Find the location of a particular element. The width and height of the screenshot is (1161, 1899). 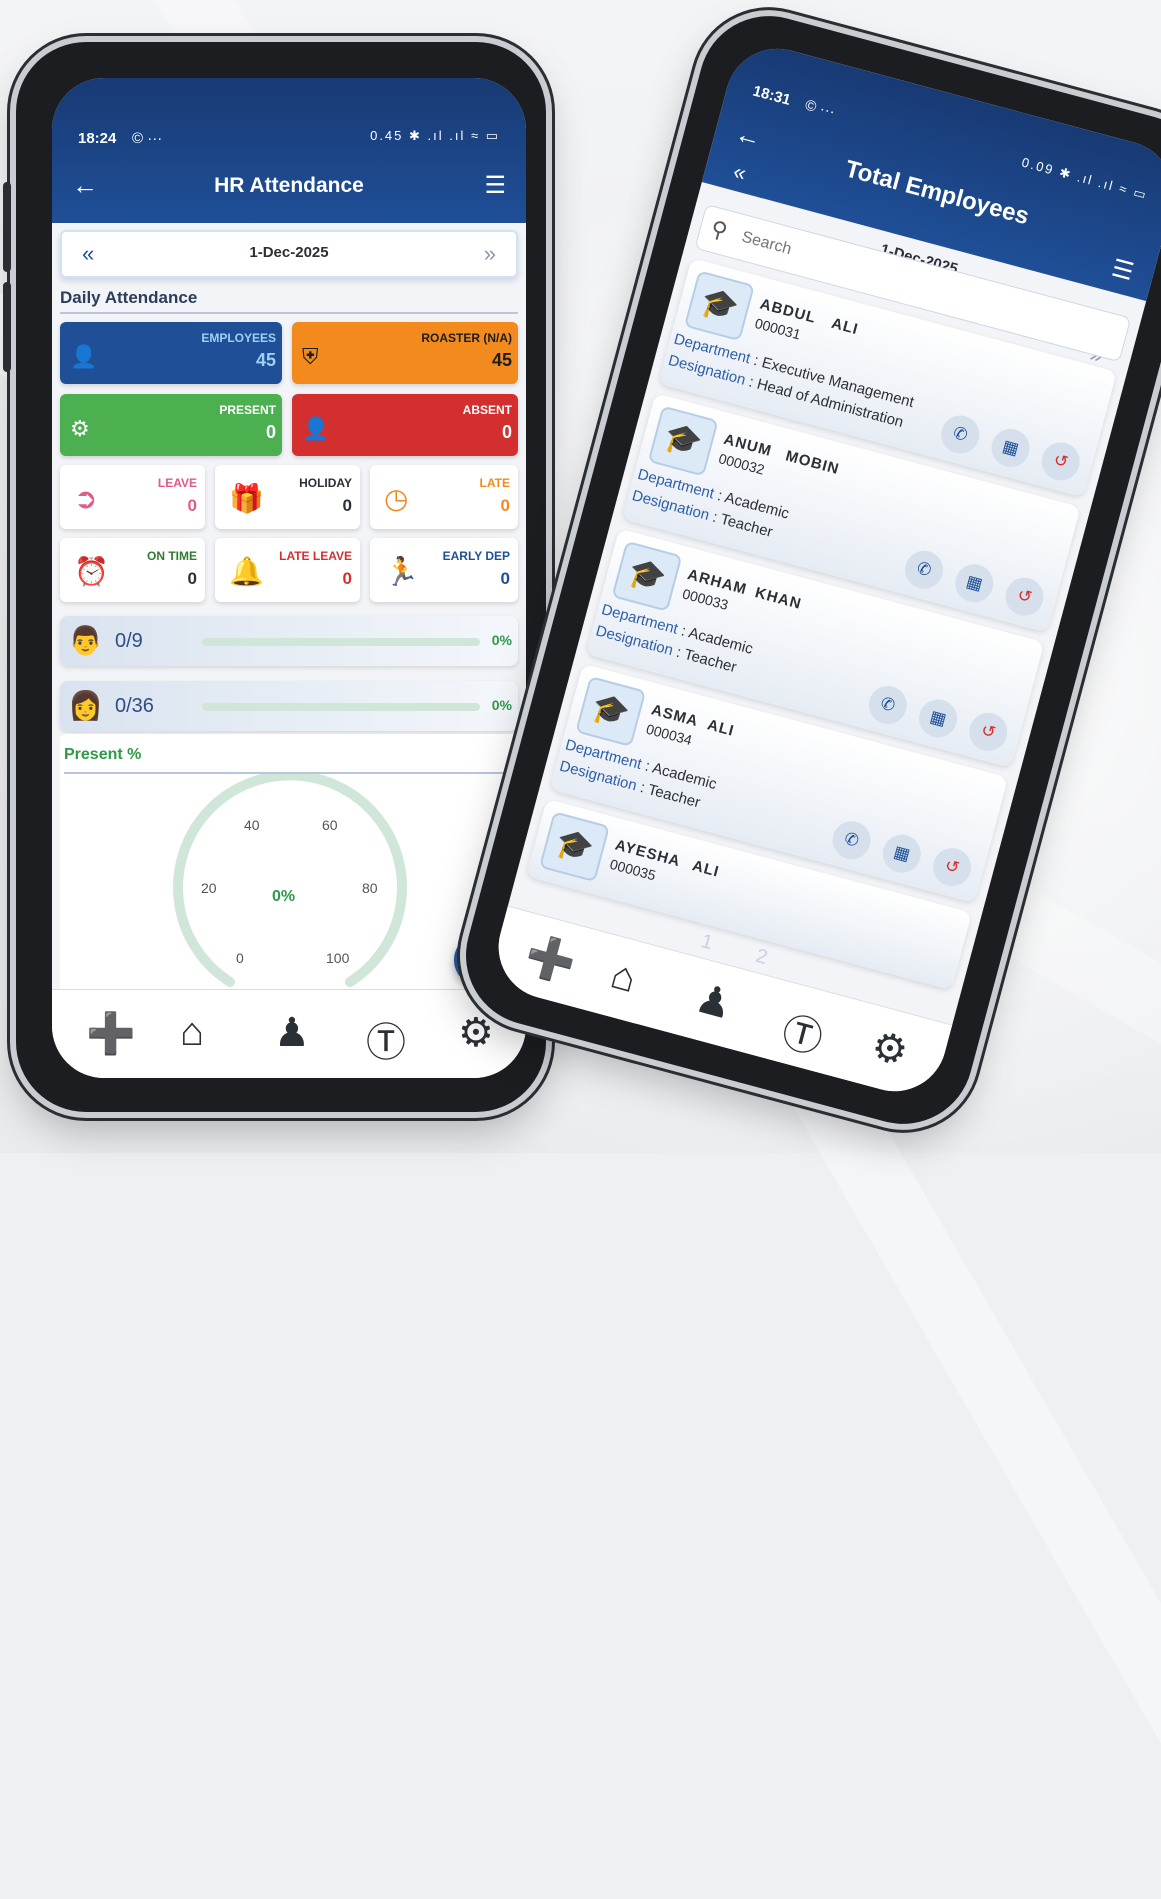

holiday-tile: 🎁 HOLIDAY 0 is located at coordinates (287, 497).